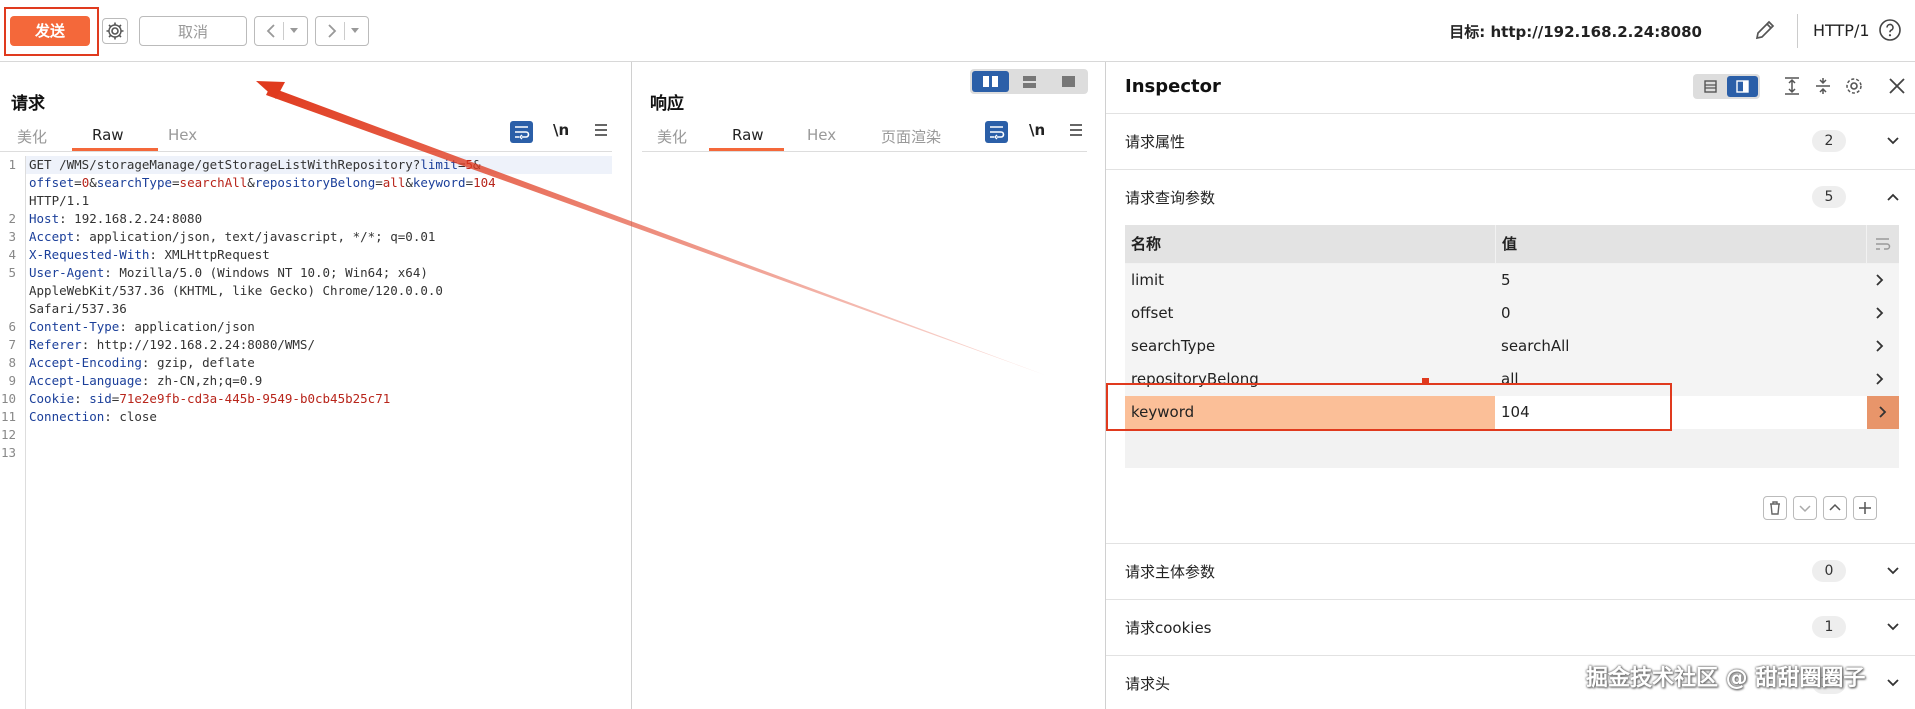 The height and width of the screenshot is (709, 1915). I want to click on columns-icon, so click(990, 81).